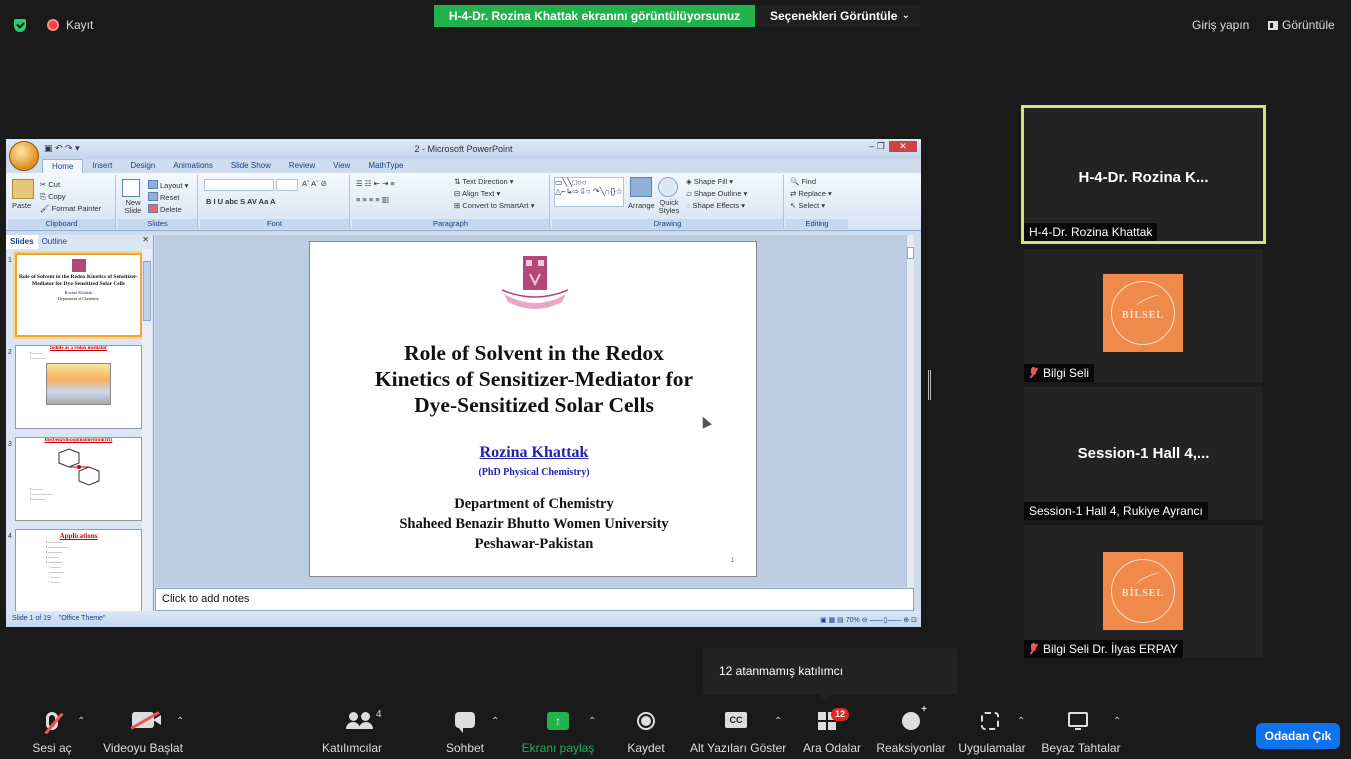 This screenshot has width=1351, height=759. Describe the element at coordinates (477, 193) in the screenshot. I see `align-text-button: ⊟ Align Text ▾` at that location.